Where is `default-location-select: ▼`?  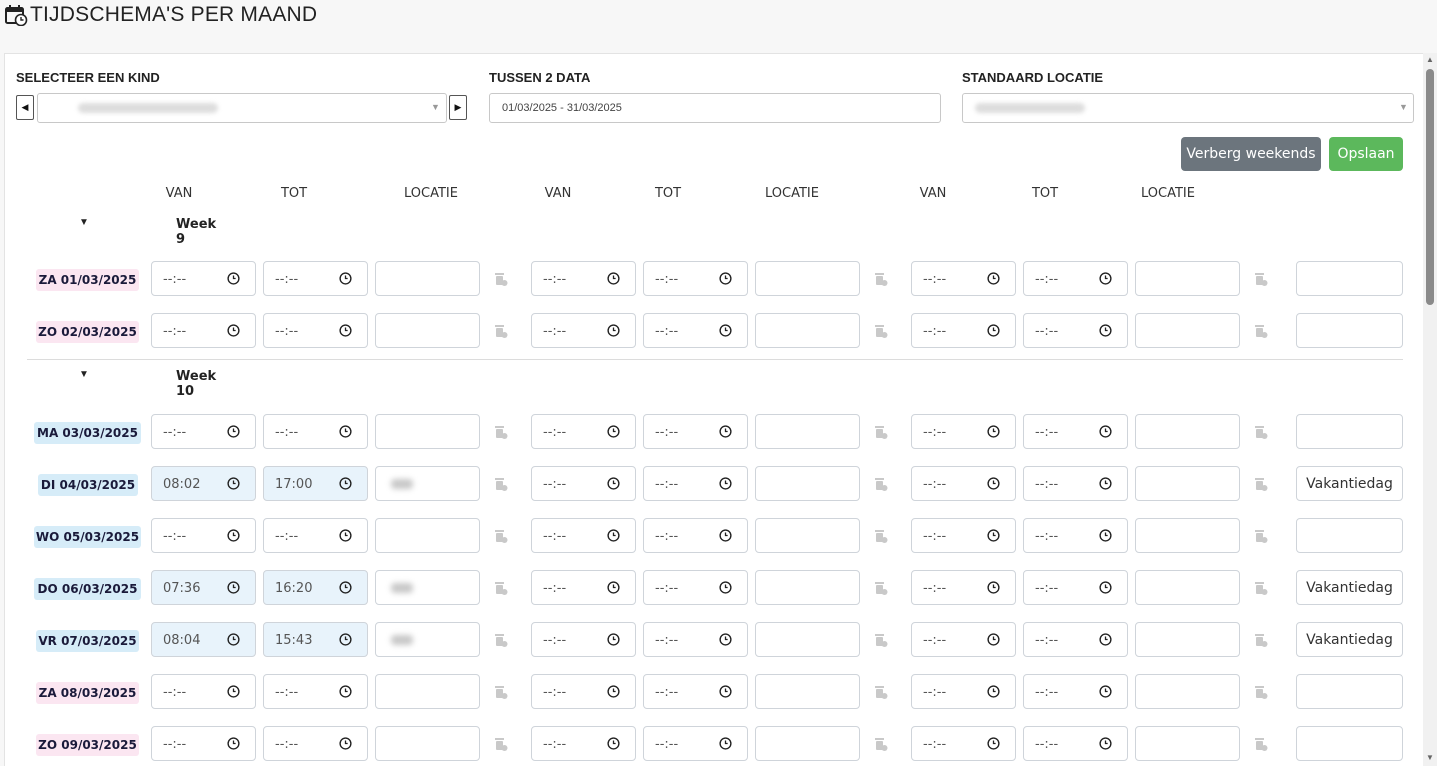 default-location-select: ▼ is located at coordinates (1188, 108).